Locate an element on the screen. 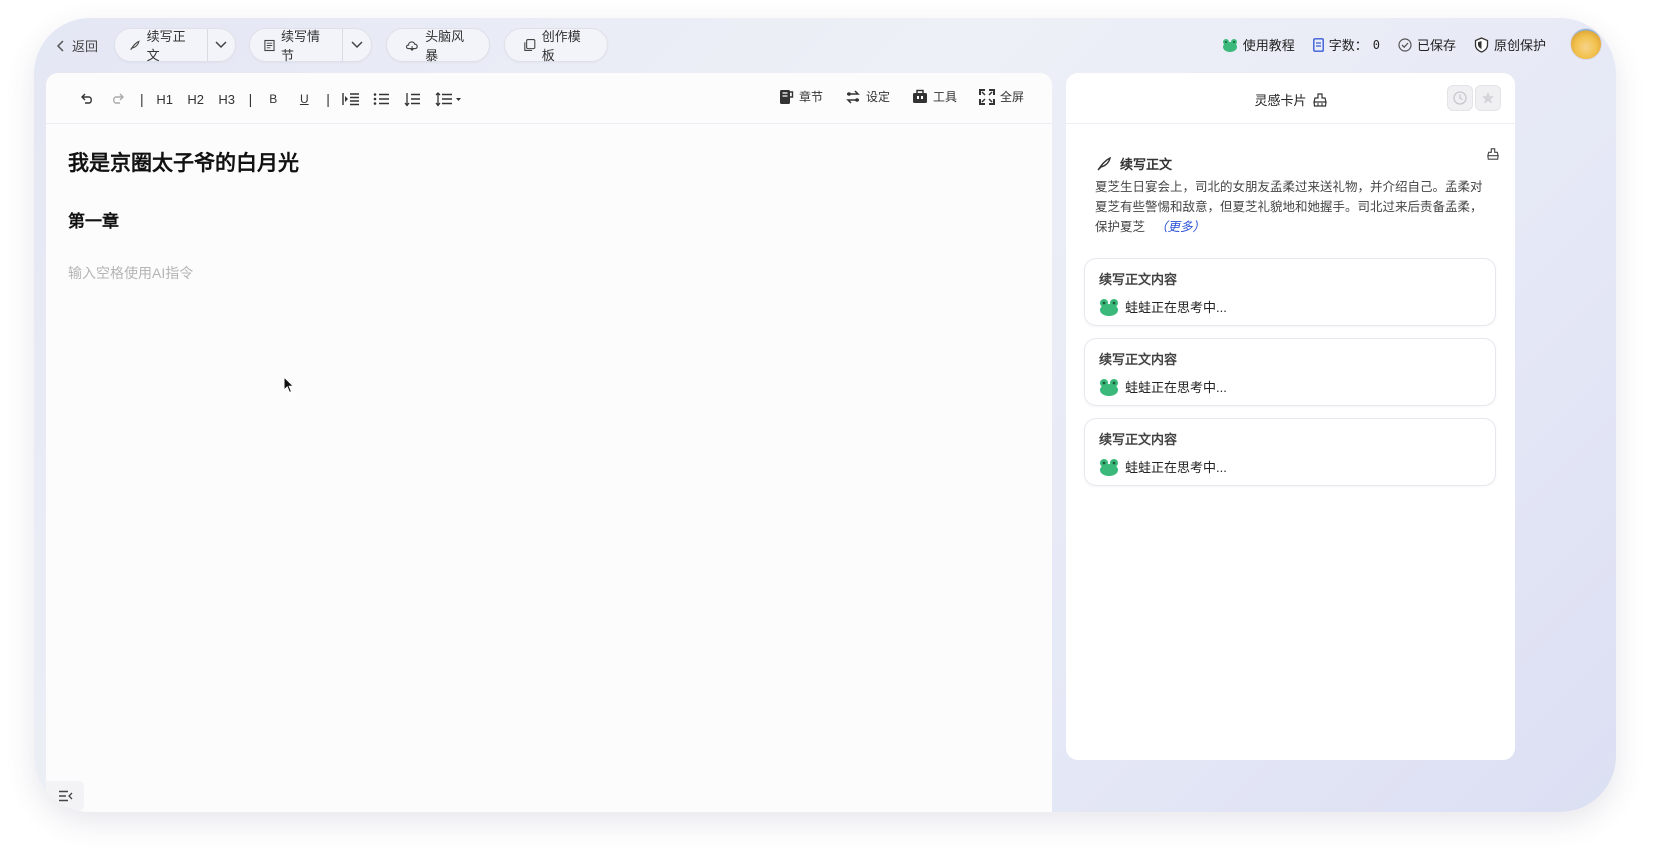 This screenshot has height=856, width=1654. chapter-icon is located at coordinates (786, 96).